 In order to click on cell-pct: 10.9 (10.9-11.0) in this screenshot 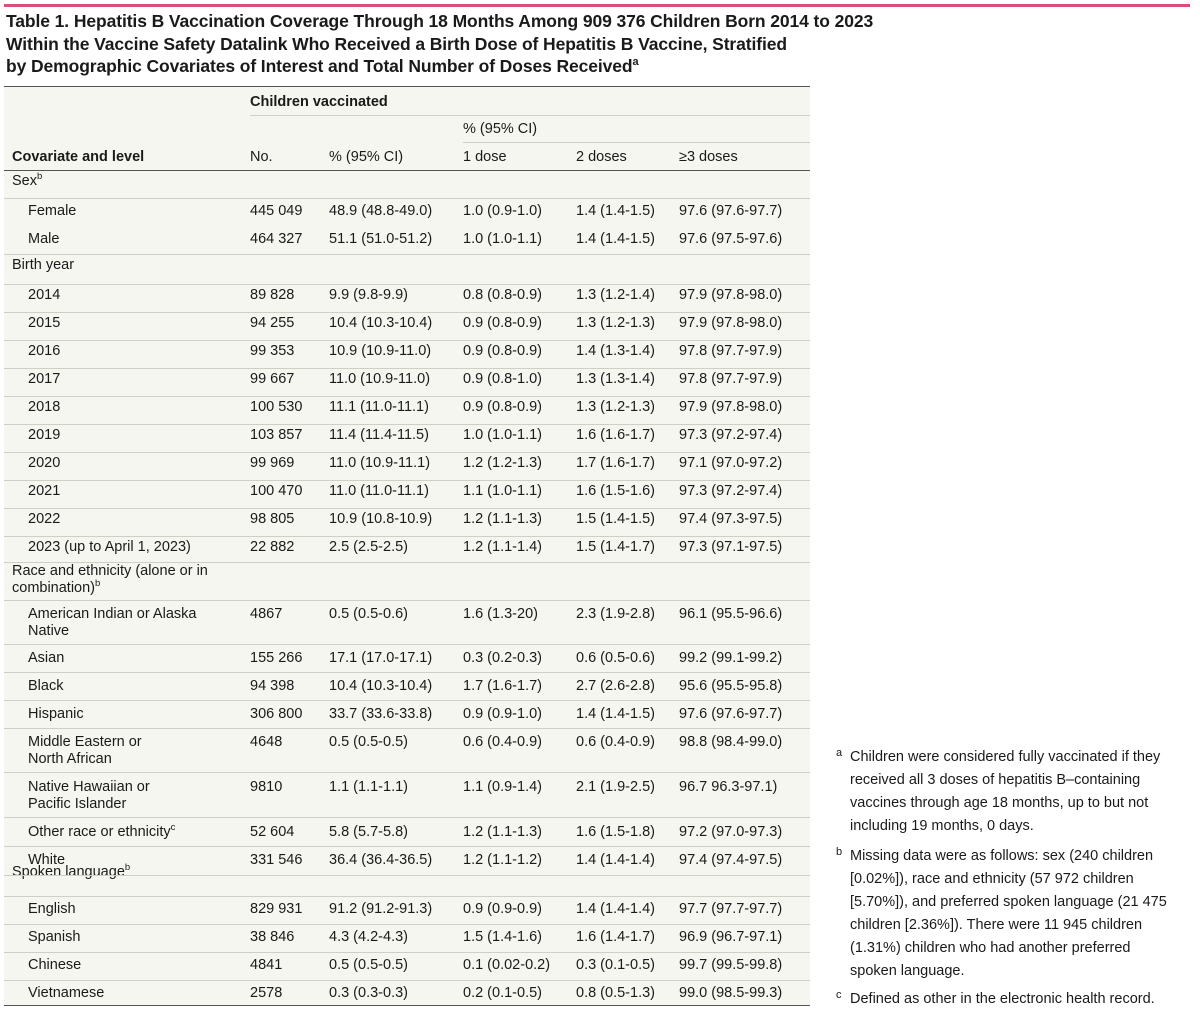, I will do `click(380, 351)`.